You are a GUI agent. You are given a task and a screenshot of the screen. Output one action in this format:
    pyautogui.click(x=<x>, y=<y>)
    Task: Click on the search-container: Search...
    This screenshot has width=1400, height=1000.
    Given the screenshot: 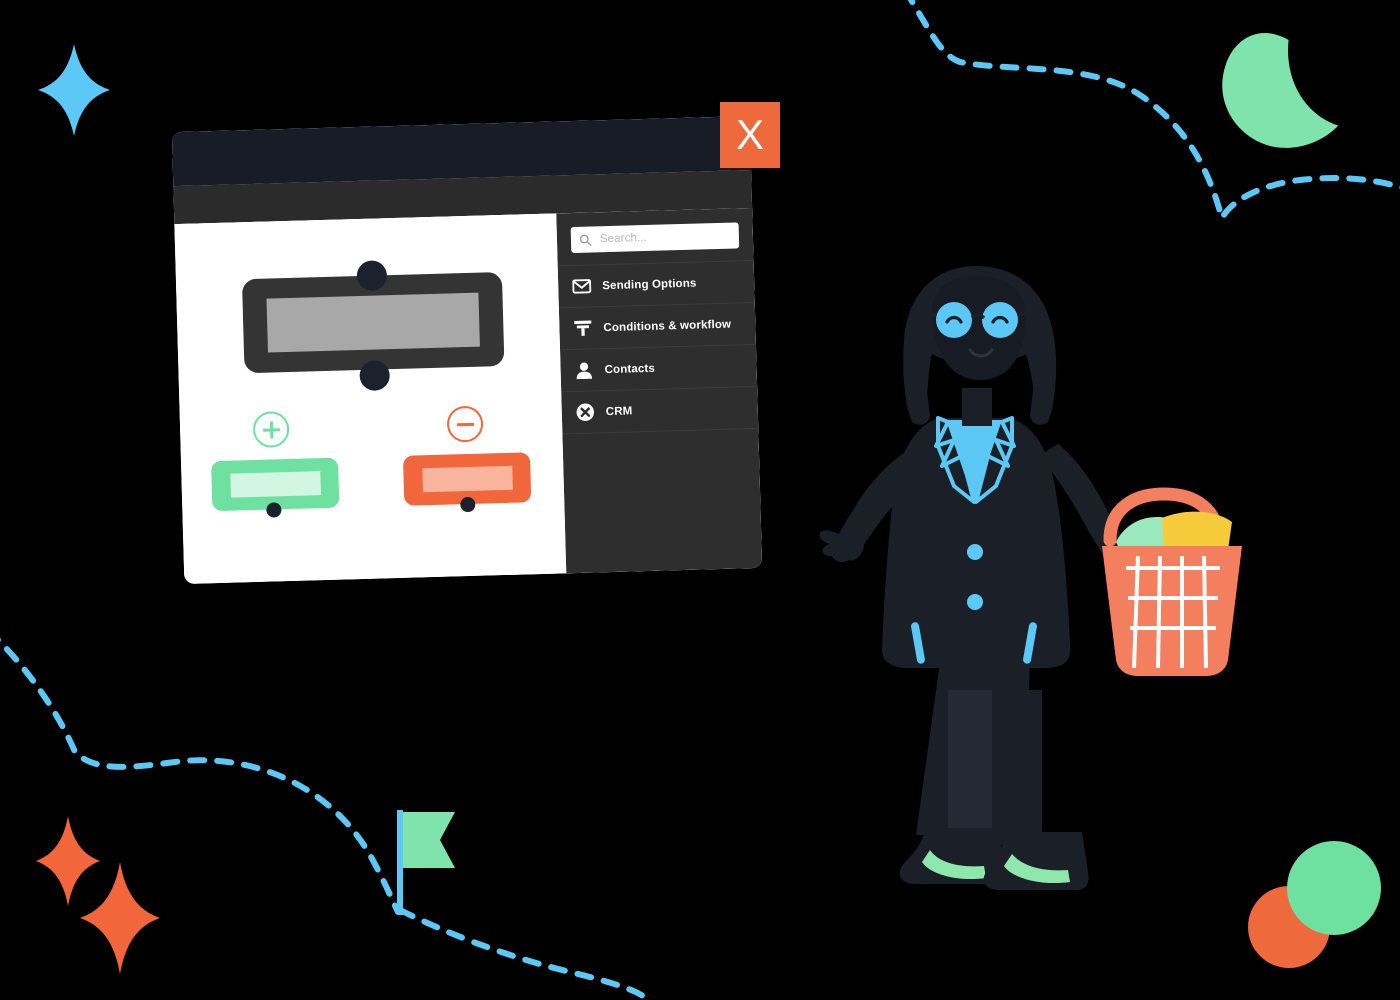 What is the action you would take?
    pyautogui.click(x=654, y=236)
    